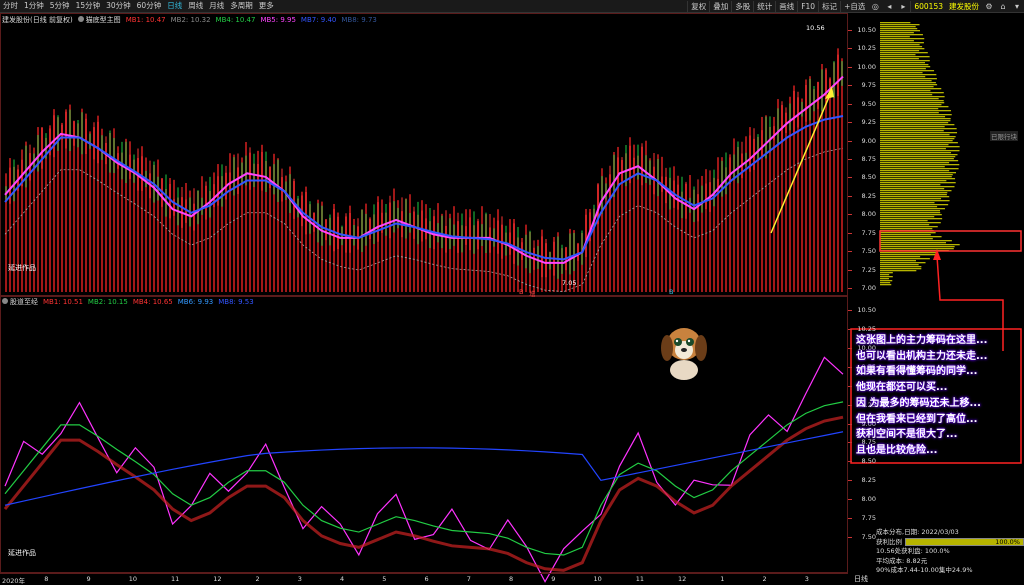 Image resolution: width=1024 pixels, height=585 pixels. Describe the element at coordinates (521, 292) in the screenshot. I see `buy-marker: B` at that location.